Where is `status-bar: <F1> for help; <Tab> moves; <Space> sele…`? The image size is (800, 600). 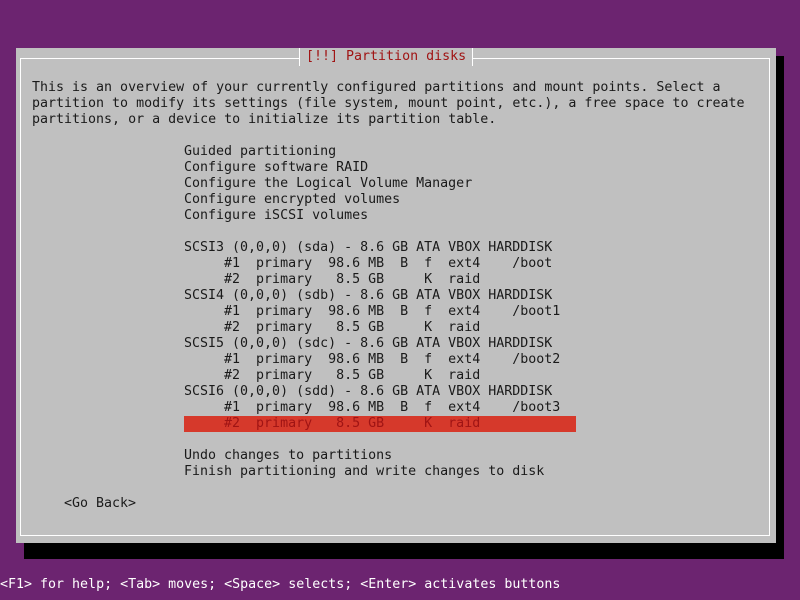
status-bar: <F1> for help; <Tab> moves; <Space> sele… is located at coordinates (280, 584).